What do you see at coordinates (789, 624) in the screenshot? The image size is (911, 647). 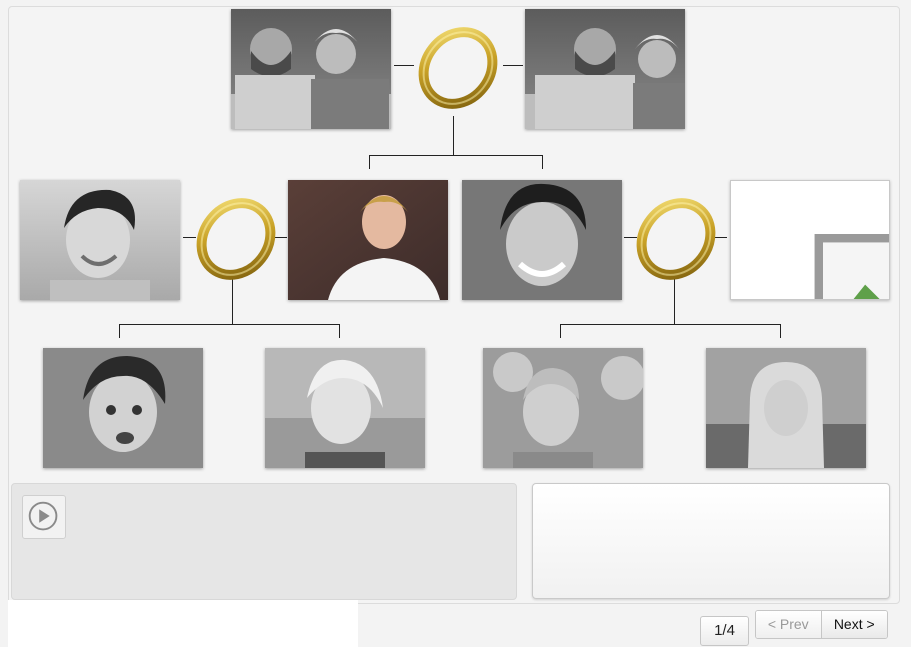 I see `prev-button: < Prev` at bounding box center [789, 624].